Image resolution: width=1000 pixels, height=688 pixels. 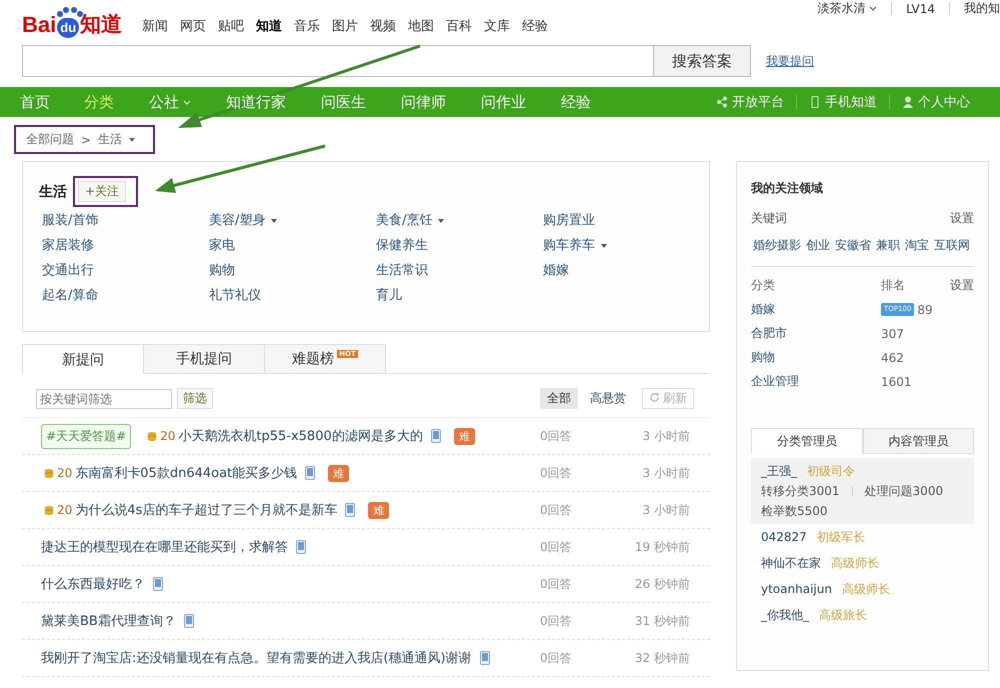 What do you see at coordinates (917, 245) in the screenshot?
I see `keyword-link: 淘宝` at bounding box center [917, 245].